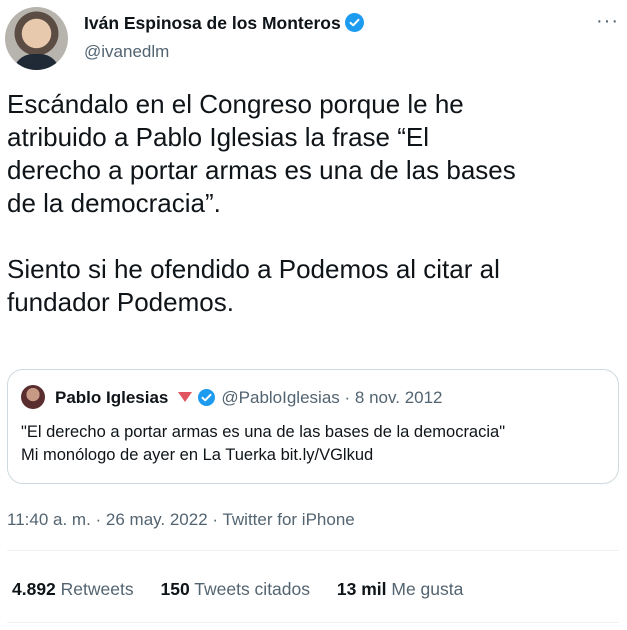  What do you see at coordinates (36, 38) in the screenshot?
I see `author-avatar` at bounding box center [36, 38].